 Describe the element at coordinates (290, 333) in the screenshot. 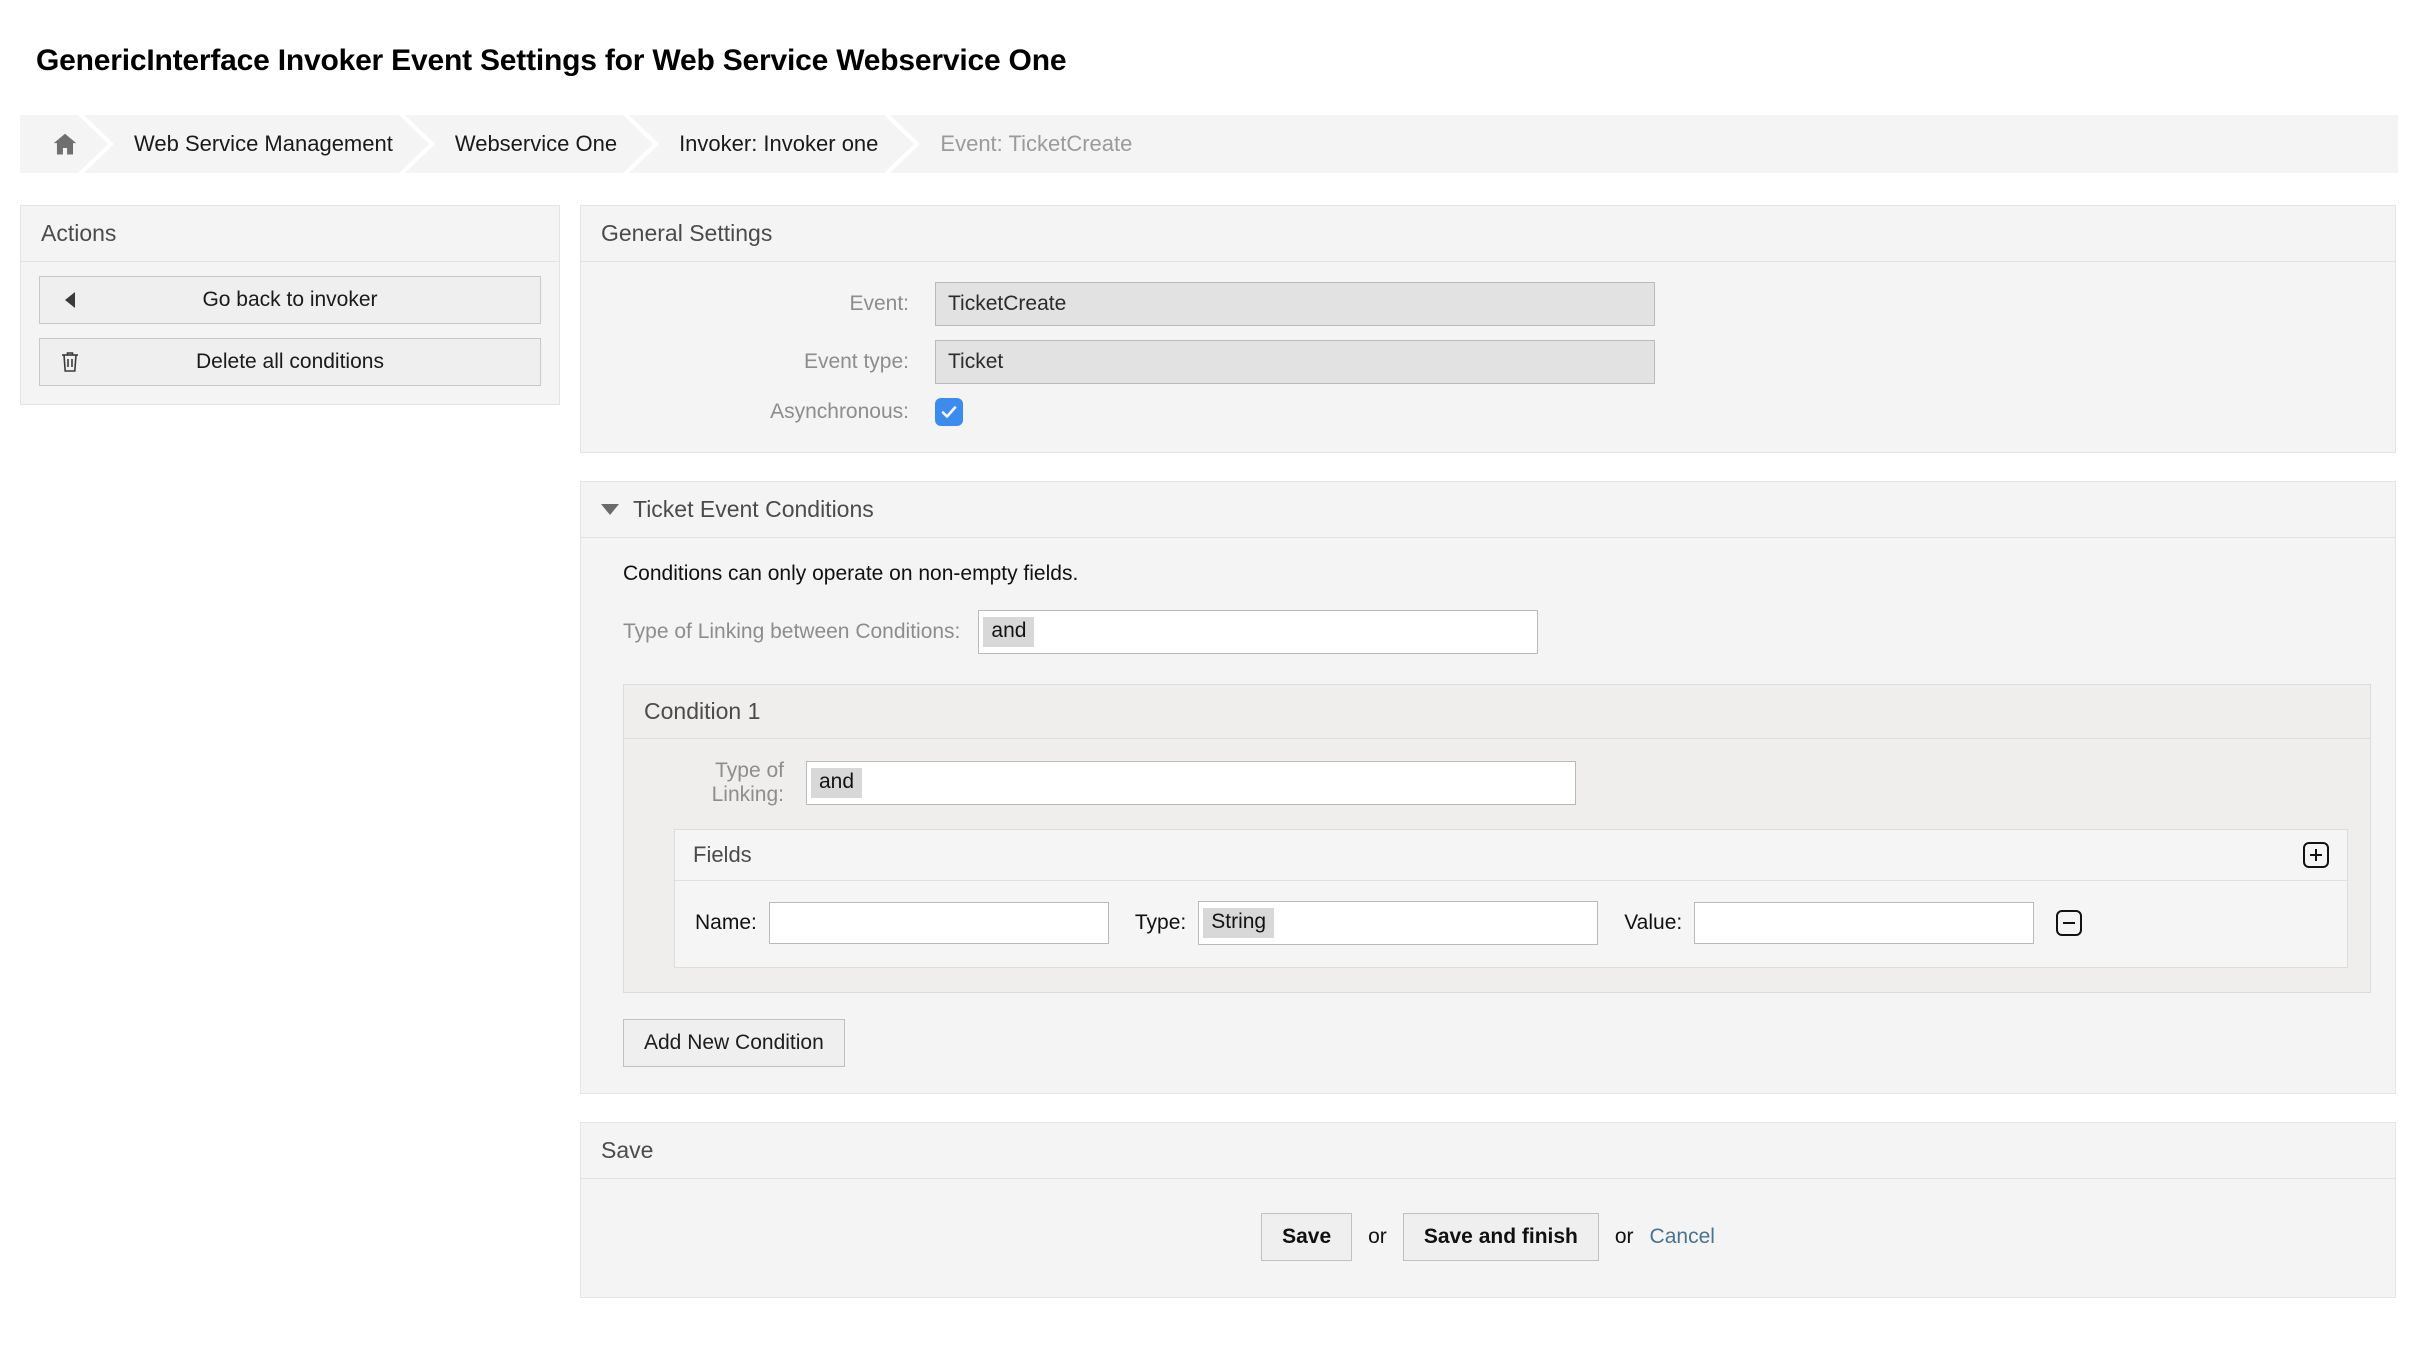

I see `actions-list: Go back to invoker Delete all conditions` at that location.